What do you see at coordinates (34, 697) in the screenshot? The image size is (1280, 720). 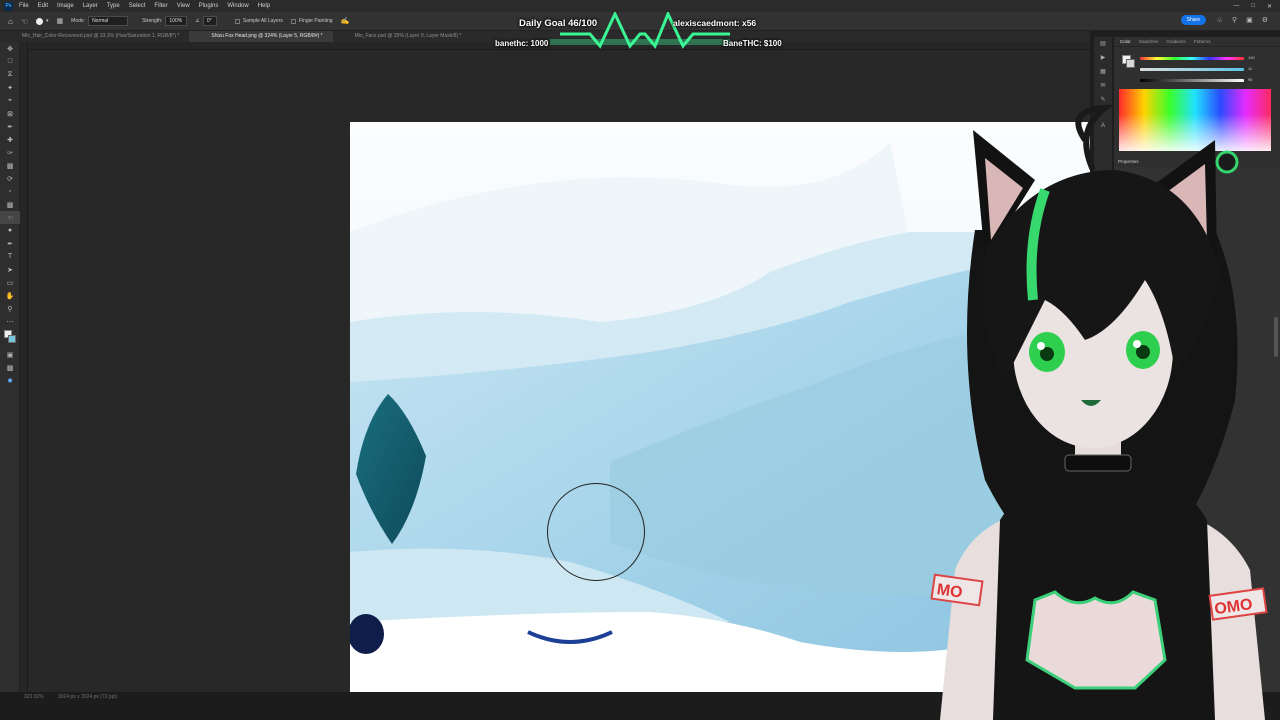 I see `zoom-level: 323.92%` at bounding box center [34, 697].